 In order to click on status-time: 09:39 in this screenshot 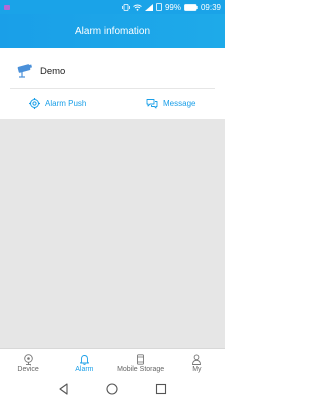, I will do `click(210, 7)`.